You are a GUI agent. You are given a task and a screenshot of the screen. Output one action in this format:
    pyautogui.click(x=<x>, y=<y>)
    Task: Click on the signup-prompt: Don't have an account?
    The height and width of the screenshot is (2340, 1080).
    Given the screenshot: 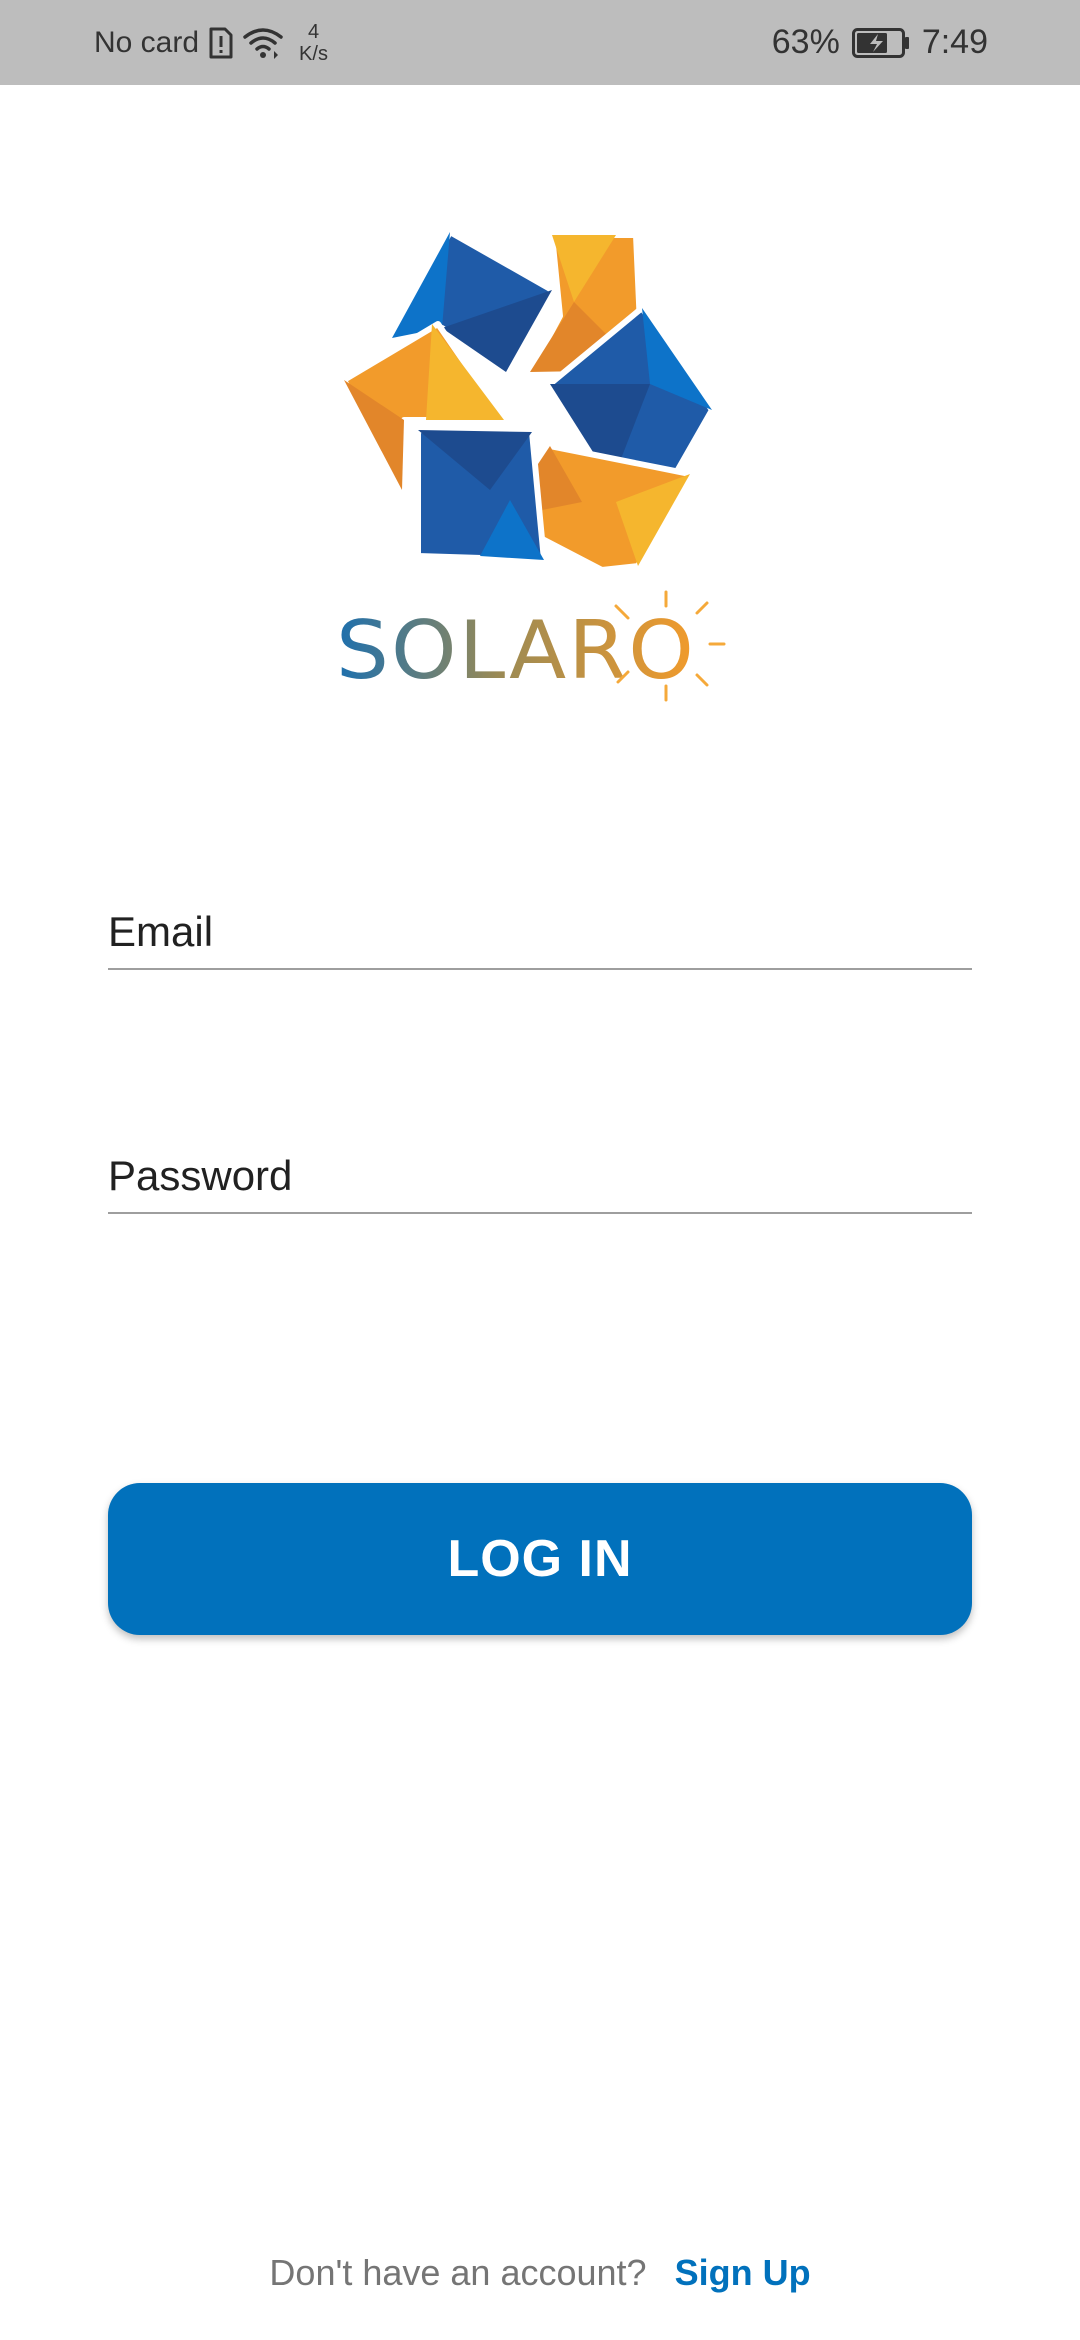 What is the action you would take?
    pyautogui.click(x=458, y=2272)
    